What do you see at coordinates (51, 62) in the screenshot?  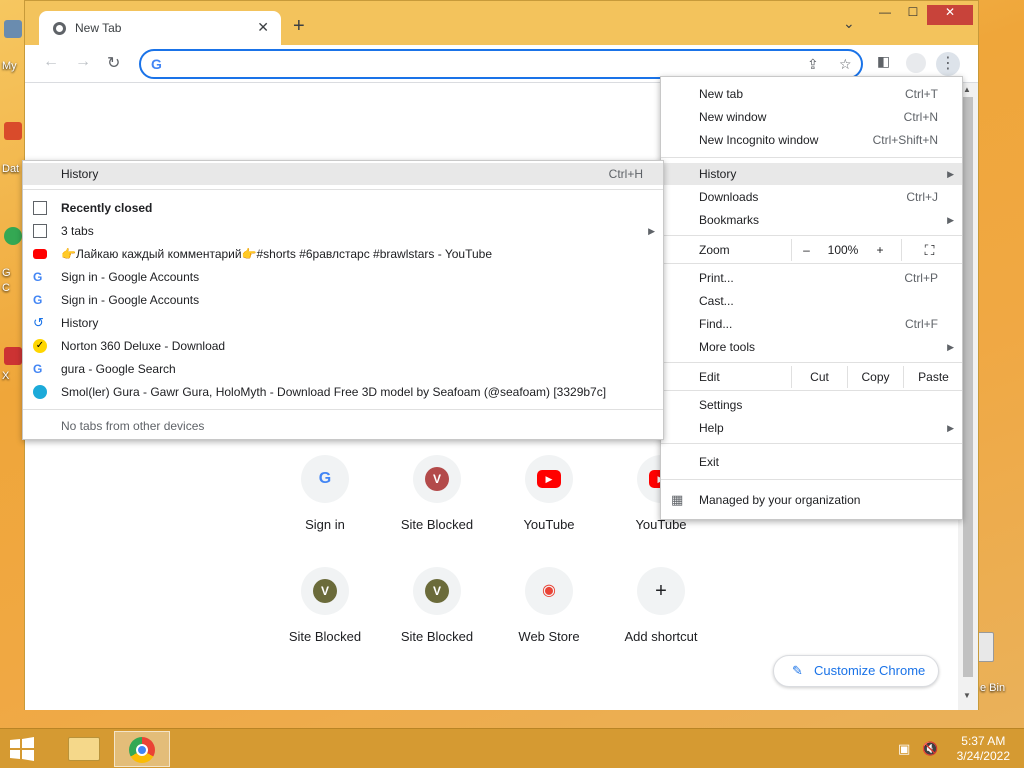 I see `back-button: ←` at bounding box center [51, 62].